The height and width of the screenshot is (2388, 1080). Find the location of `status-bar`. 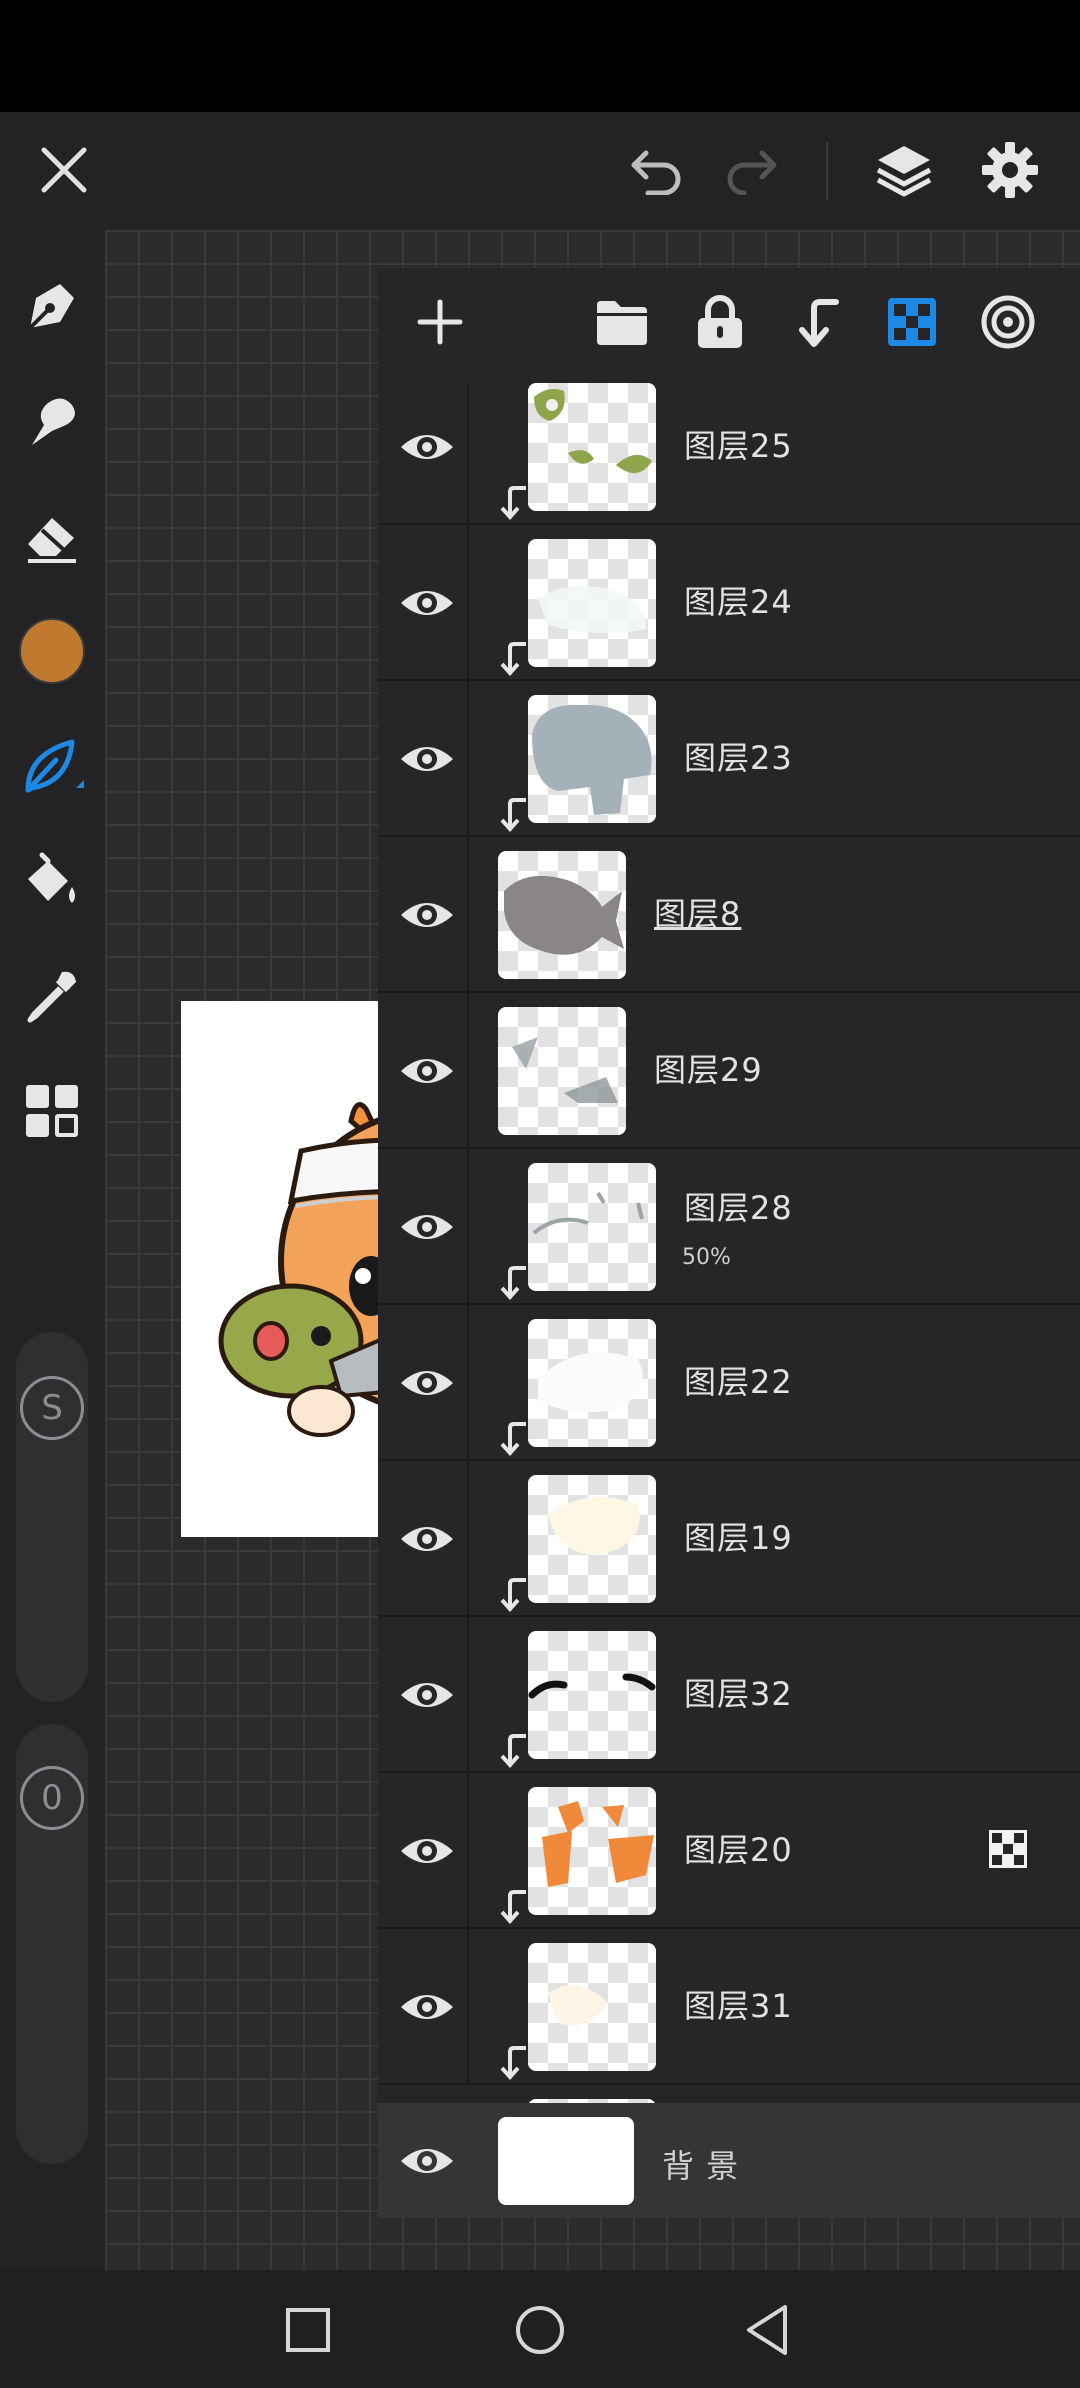

status-bar is located at coordinates (540, 56).